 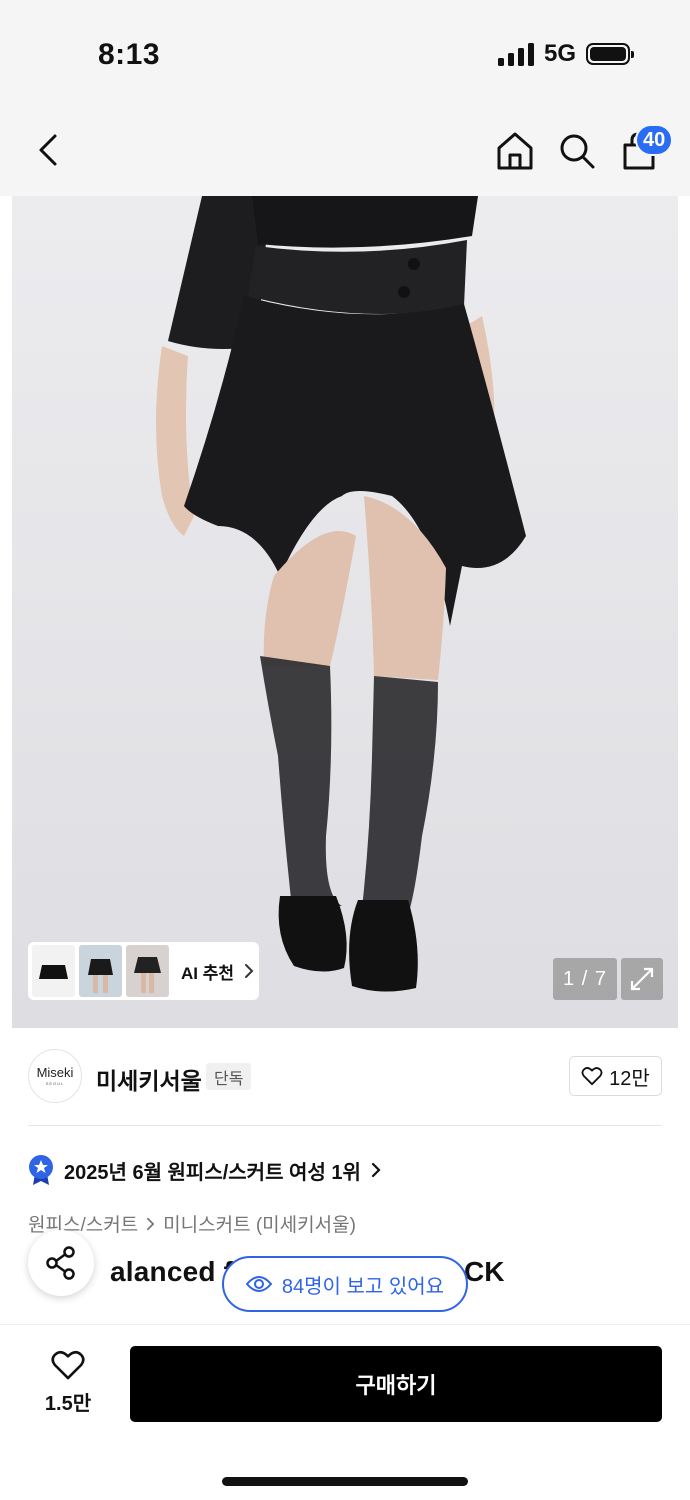 What do you see at coordinates (129, 54) in the screenshot?
I see `status-time: 8:13` at bounding box center [129, 54].